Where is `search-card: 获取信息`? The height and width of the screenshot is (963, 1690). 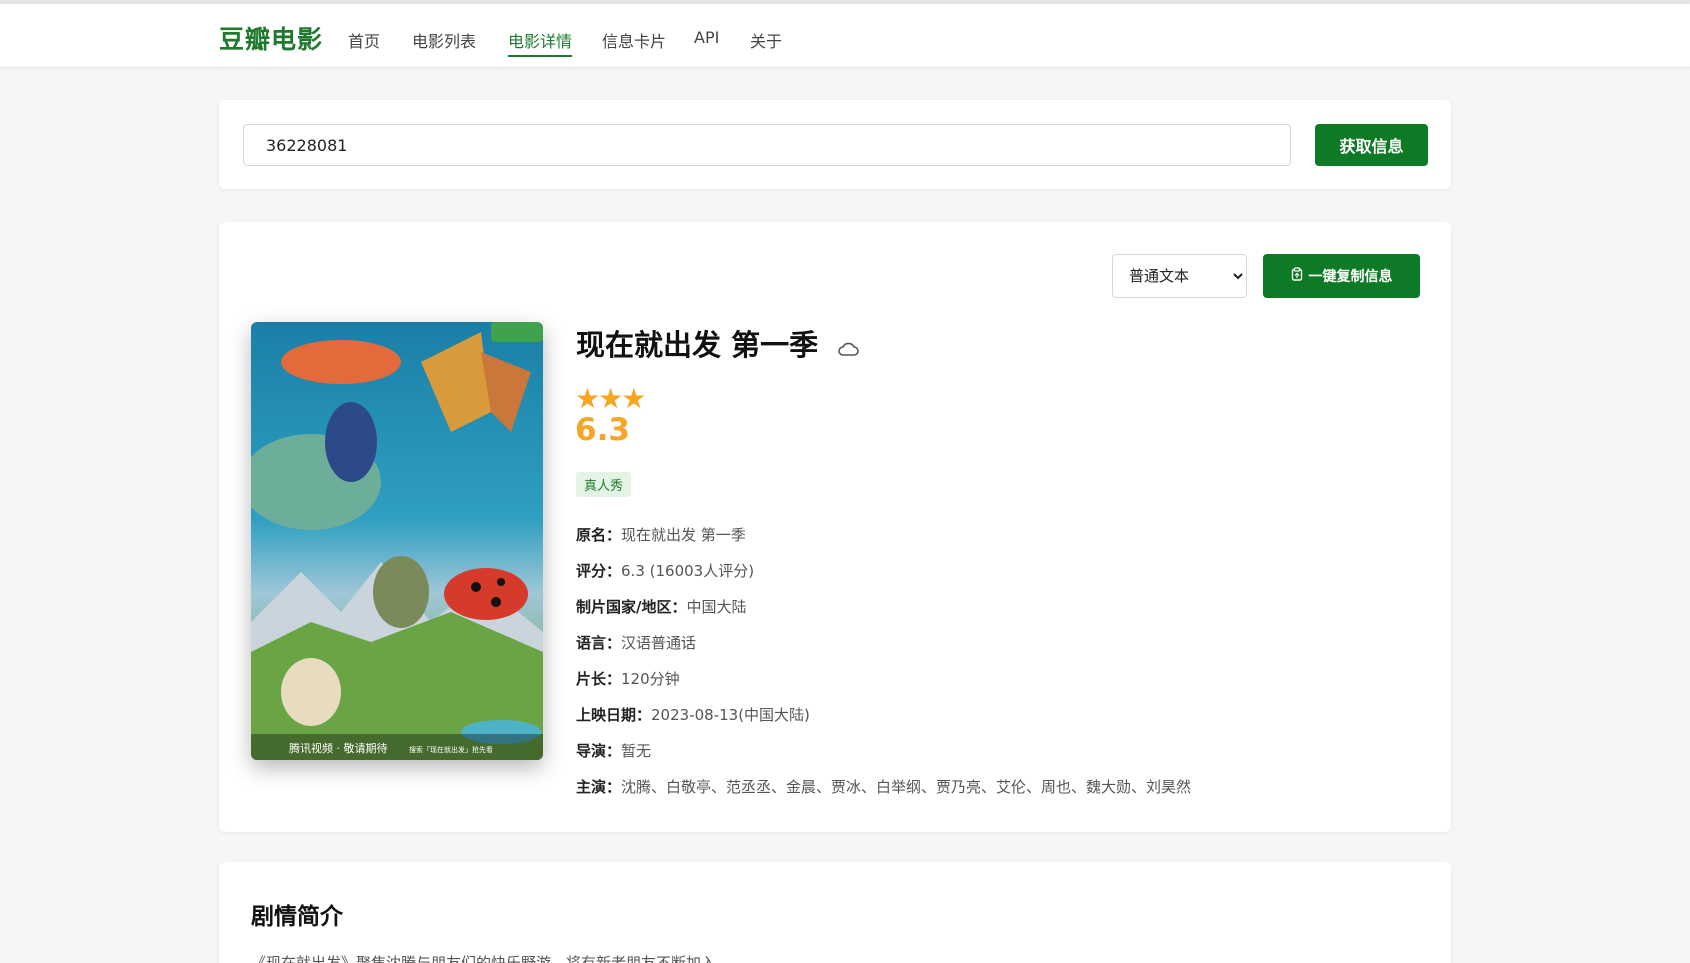 search-card: 获取信息 is located at coordinates (835, 144).